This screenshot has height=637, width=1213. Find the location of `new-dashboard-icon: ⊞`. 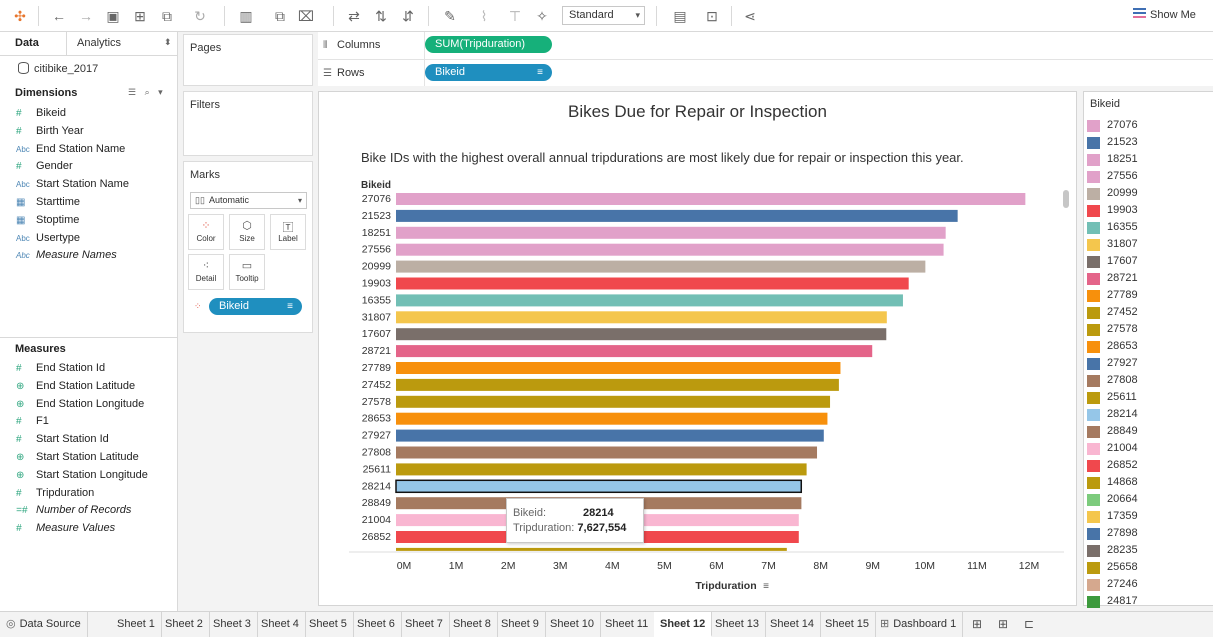

new-dashboard-icon: ⊞ is located at coordinates (1003, 624).